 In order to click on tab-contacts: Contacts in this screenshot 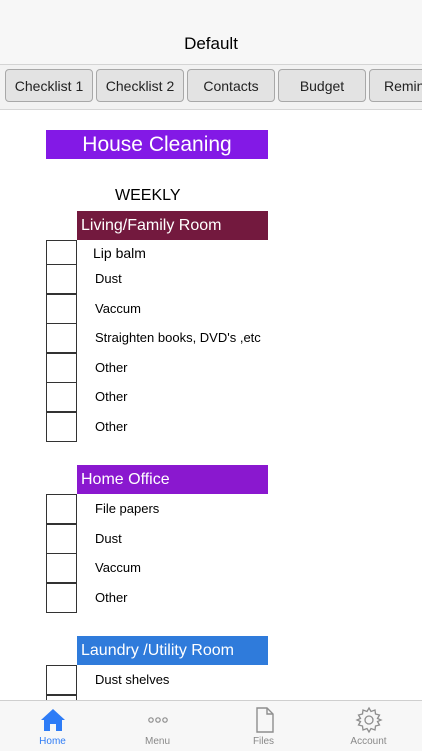, I will do `click(231, 85)`.